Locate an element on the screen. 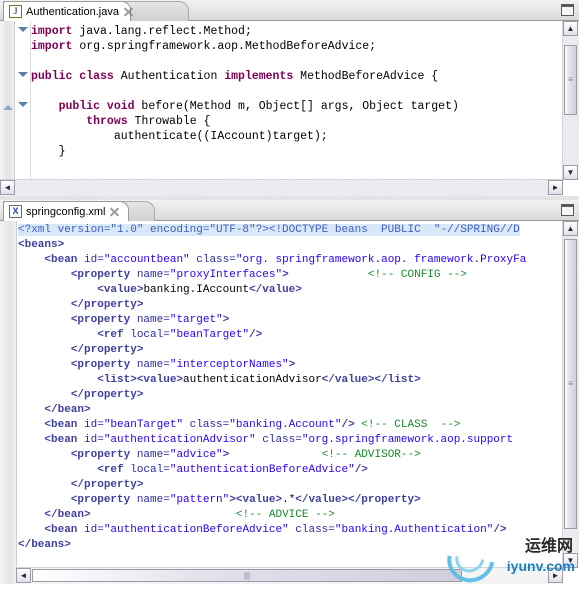 The width and height of the screenshot is (579, 592). java-fold-column is located at coordinates (23, 108).